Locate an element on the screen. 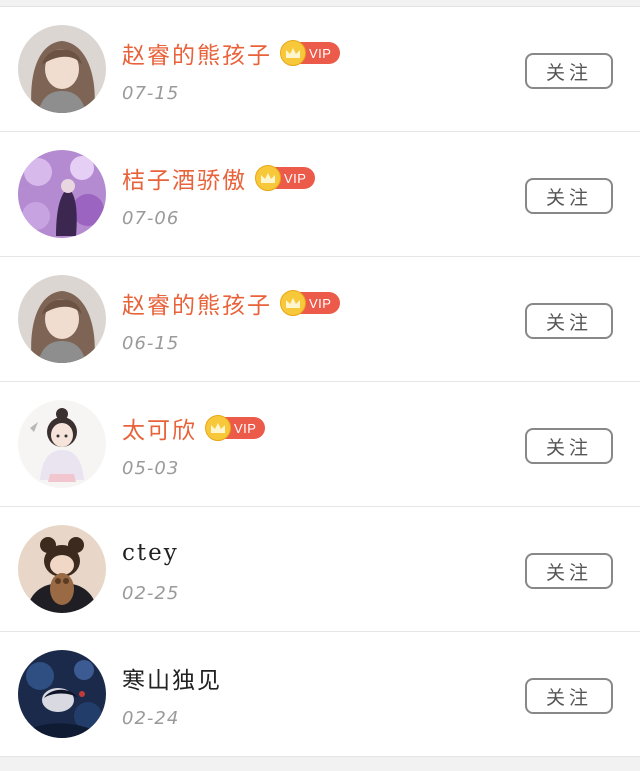 The height and width of the screenshot is (771, 640). follow-date: 05-03 is located at coordinates (151, 468).